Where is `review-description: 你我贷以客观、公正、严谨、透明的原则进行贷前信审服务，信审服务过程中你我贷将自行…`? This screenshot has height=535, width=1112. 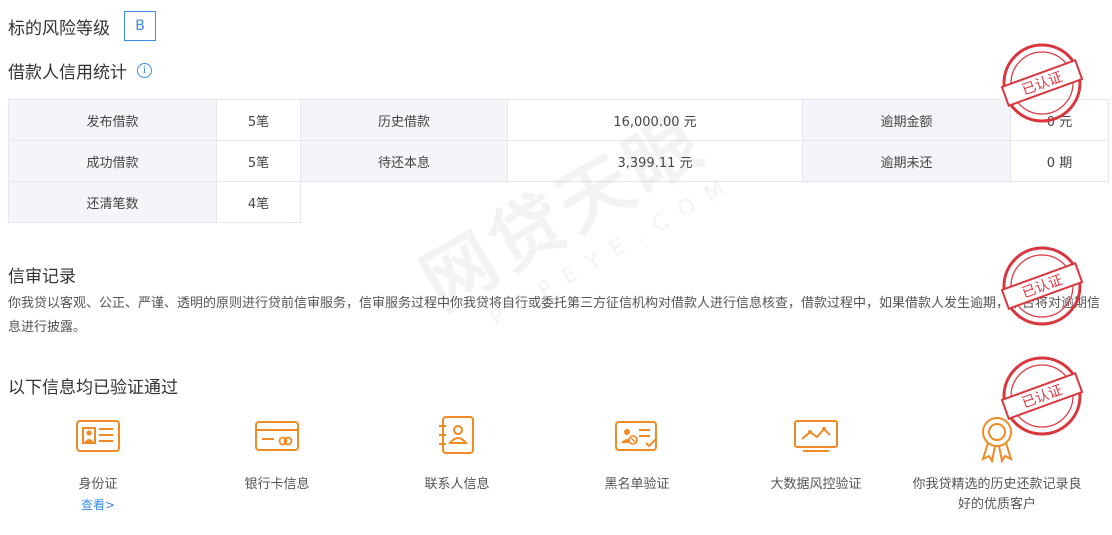 review-description: 你我贷以客观、公正、严谨、透明的原则进行贷前信审服务，信审服务过程中你我贷将自行… is located at coordinates (554, 315).